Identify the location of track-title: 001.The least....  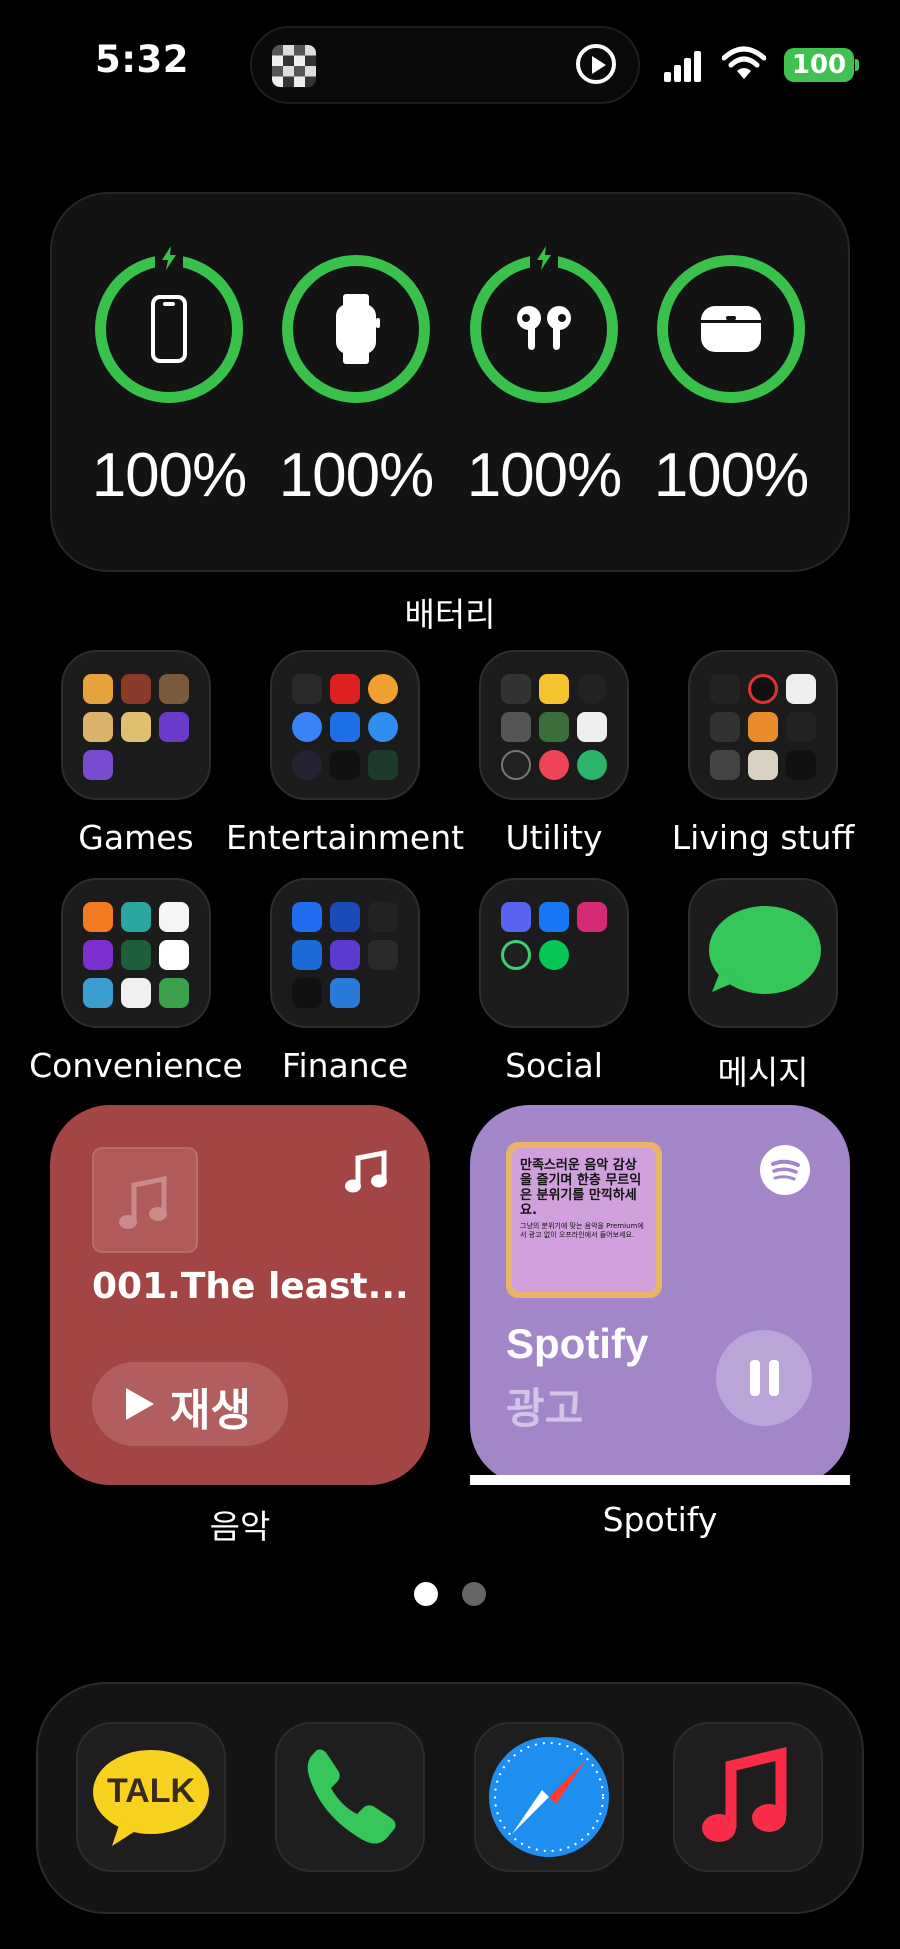
(250, 1286).